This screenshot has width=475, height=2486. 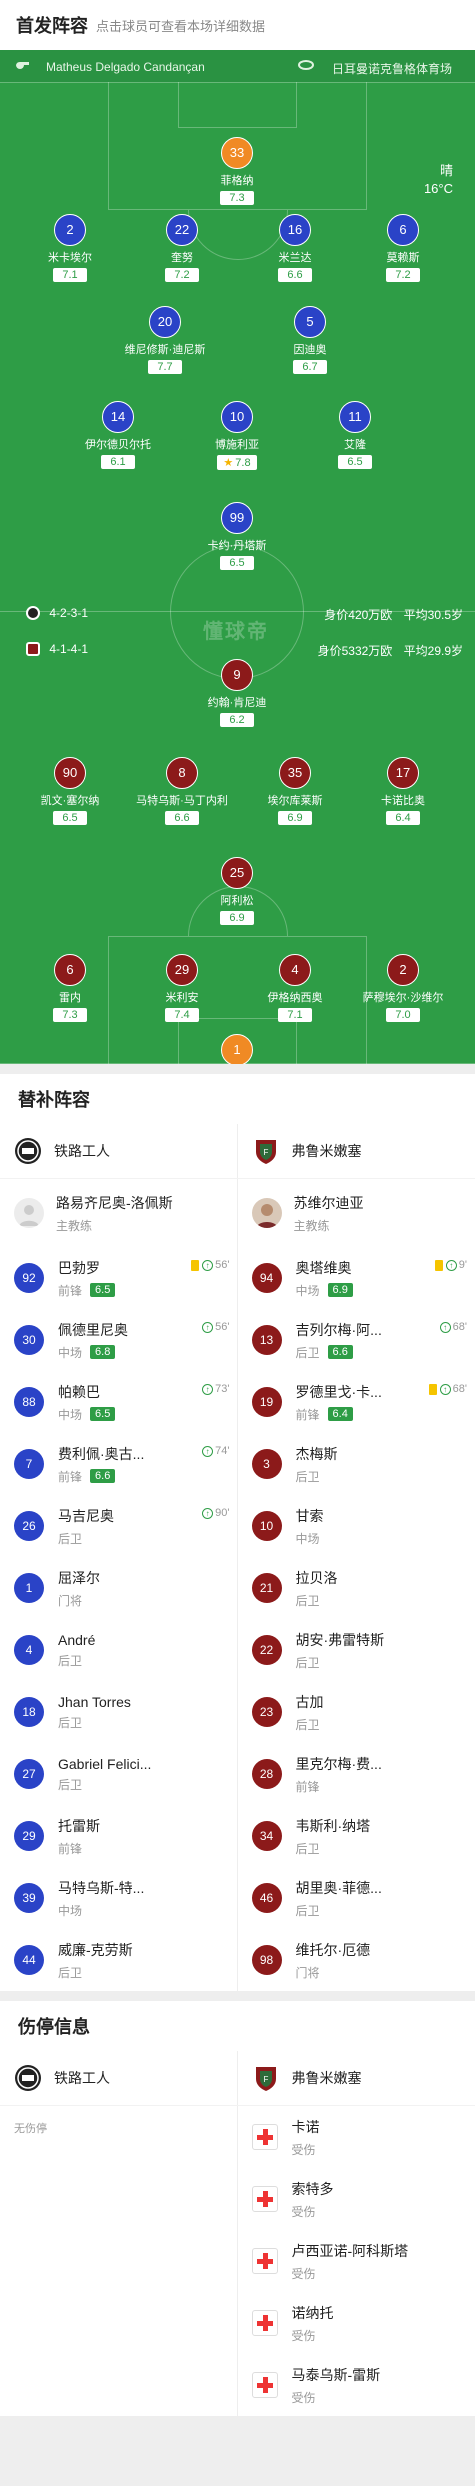 What do you see at coordinates (356, 1402) in the screenshot?
I see `sub-player-row: 19 罗德里戈·卡... 前锋 6.4 ↑ 68'` at bounding box center [356, 1402].